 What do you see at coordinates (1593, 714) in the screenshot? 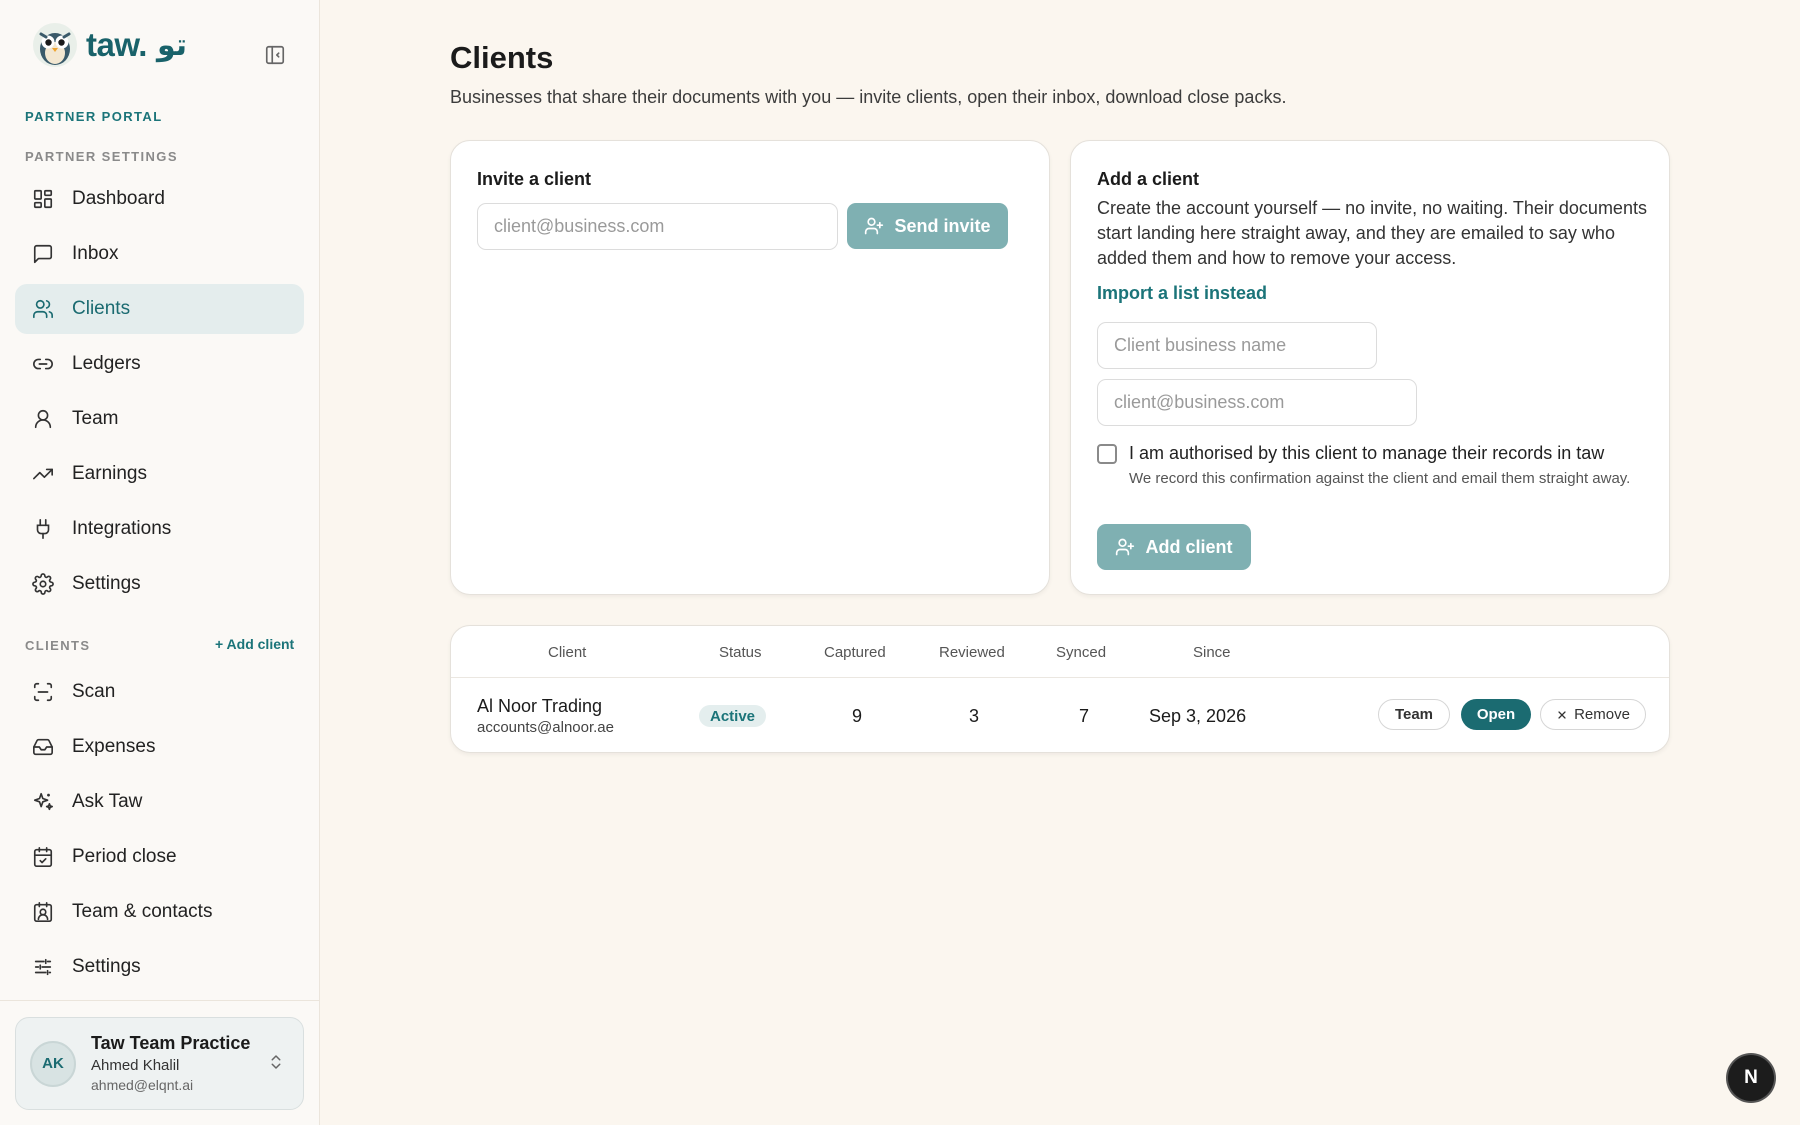
I see `remove-button: Remove` at bounding box center [1593, 714].